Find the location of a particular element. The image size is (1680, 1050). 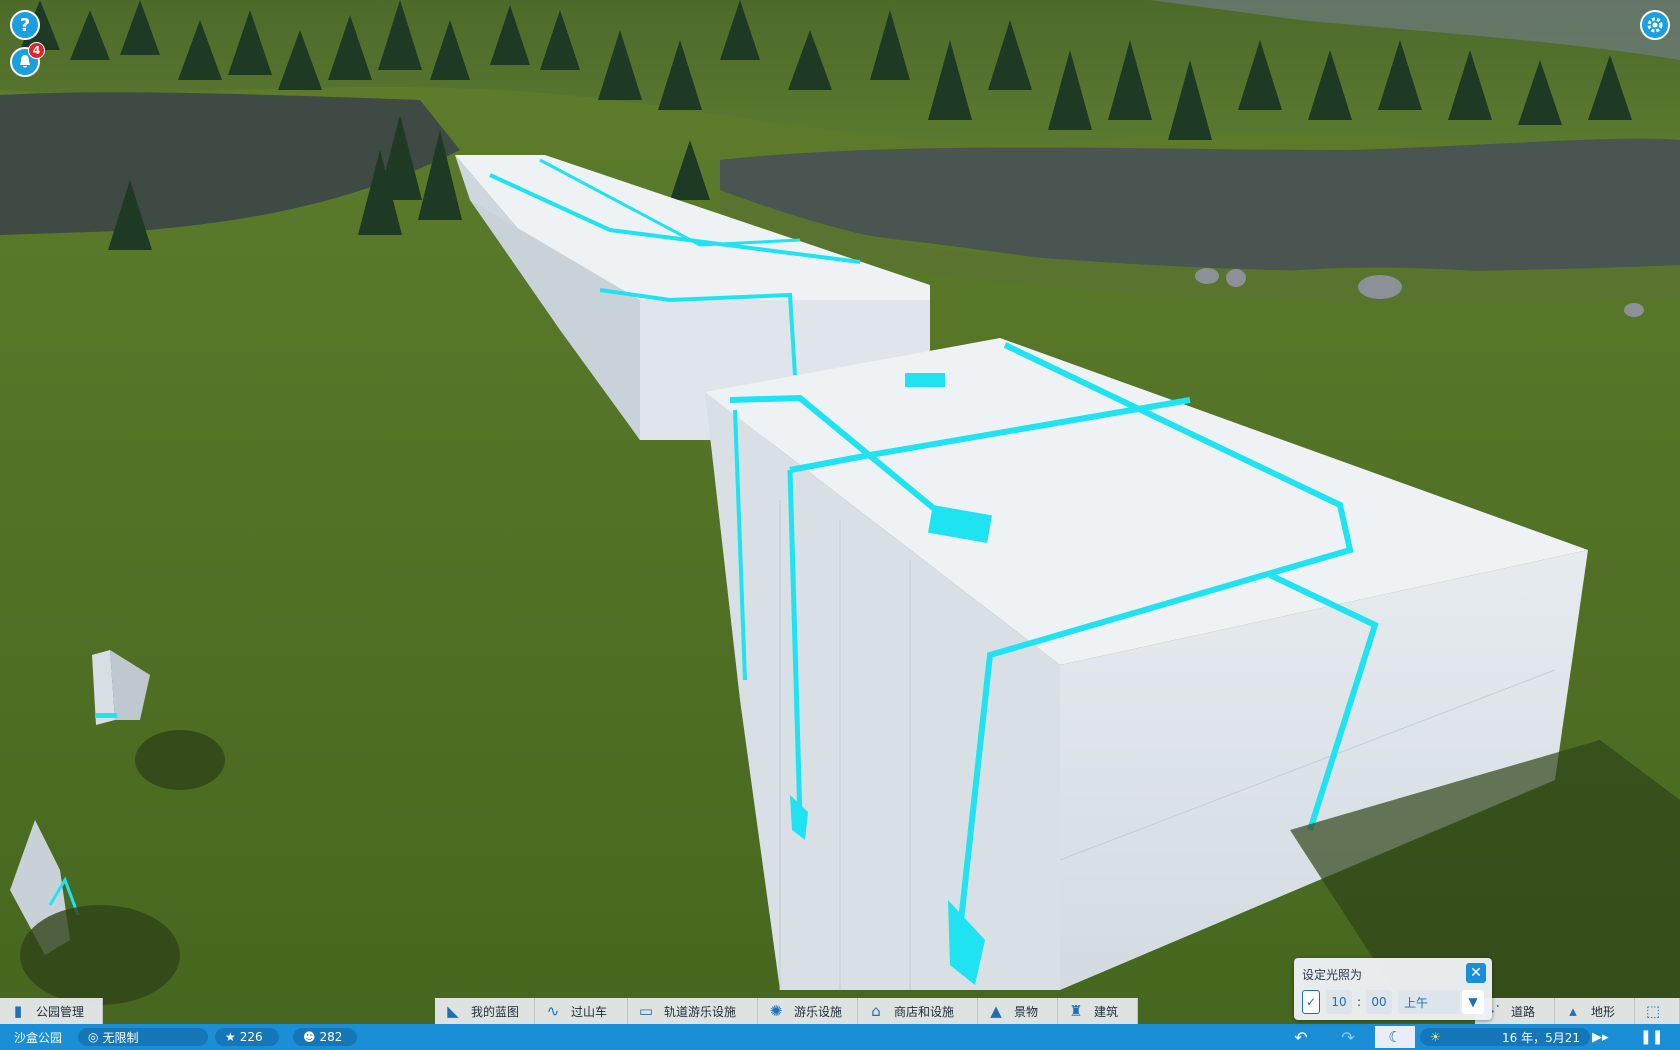

chevron-down-icon: ▼ is located at coordinates (1473, 1002).